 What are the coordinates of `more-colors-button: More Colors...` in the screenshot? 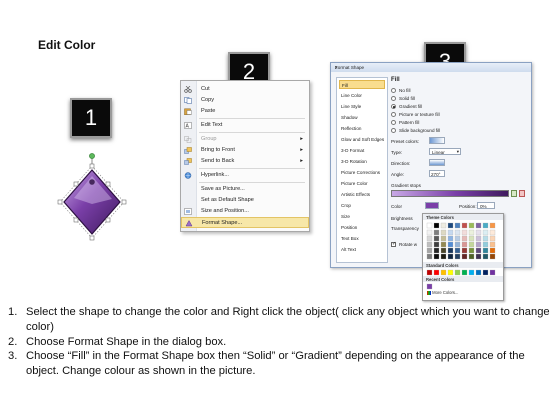 It's located at (442, 292).